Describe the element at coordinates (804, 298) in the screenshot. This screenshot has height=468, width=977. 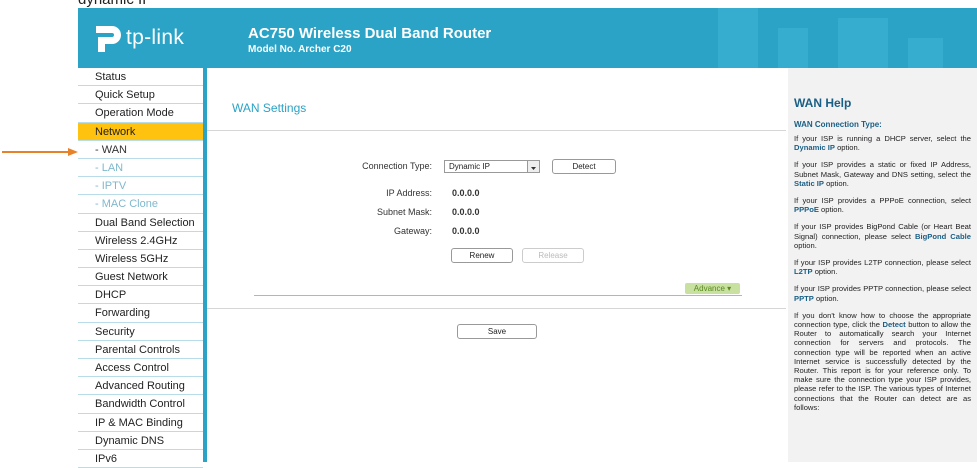
I see `help-highlight: PPTP` at that location.